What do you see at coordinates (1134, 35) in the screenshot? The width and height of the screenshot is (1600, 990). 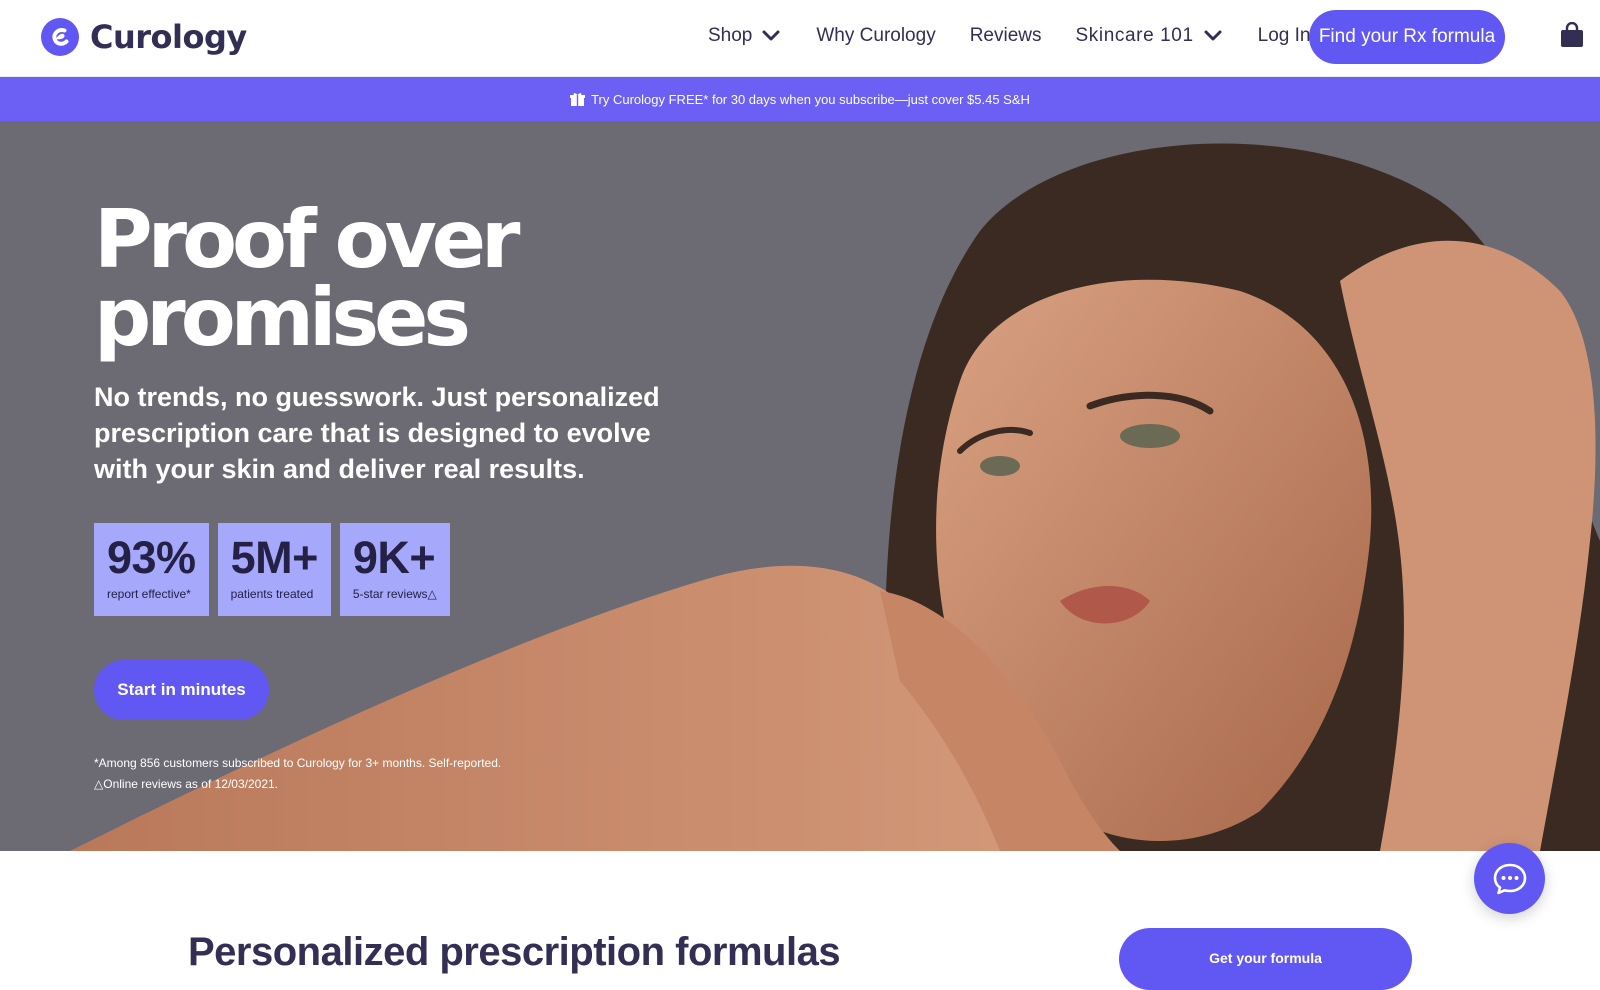 I see `nav-skincare-label: Skincare 101` at bounding box center [1134, 35].